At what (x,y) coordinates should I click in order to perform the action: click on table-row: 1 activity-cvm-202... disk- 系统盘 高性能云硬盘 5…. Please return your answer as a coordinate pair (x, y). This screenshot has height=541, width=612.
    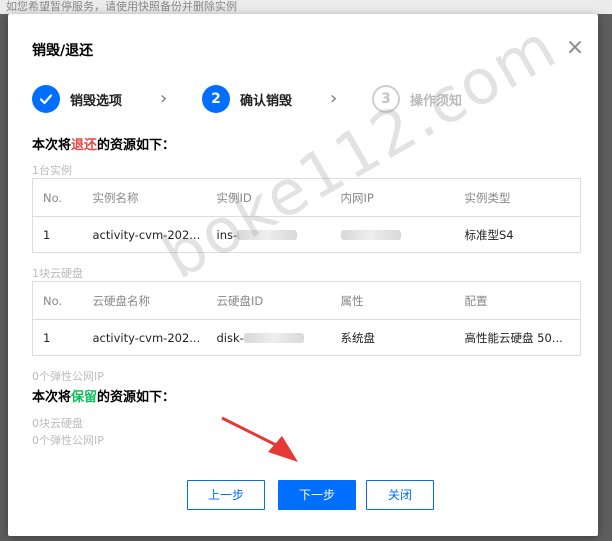
    Looking at the image, I should click on (307, 338).